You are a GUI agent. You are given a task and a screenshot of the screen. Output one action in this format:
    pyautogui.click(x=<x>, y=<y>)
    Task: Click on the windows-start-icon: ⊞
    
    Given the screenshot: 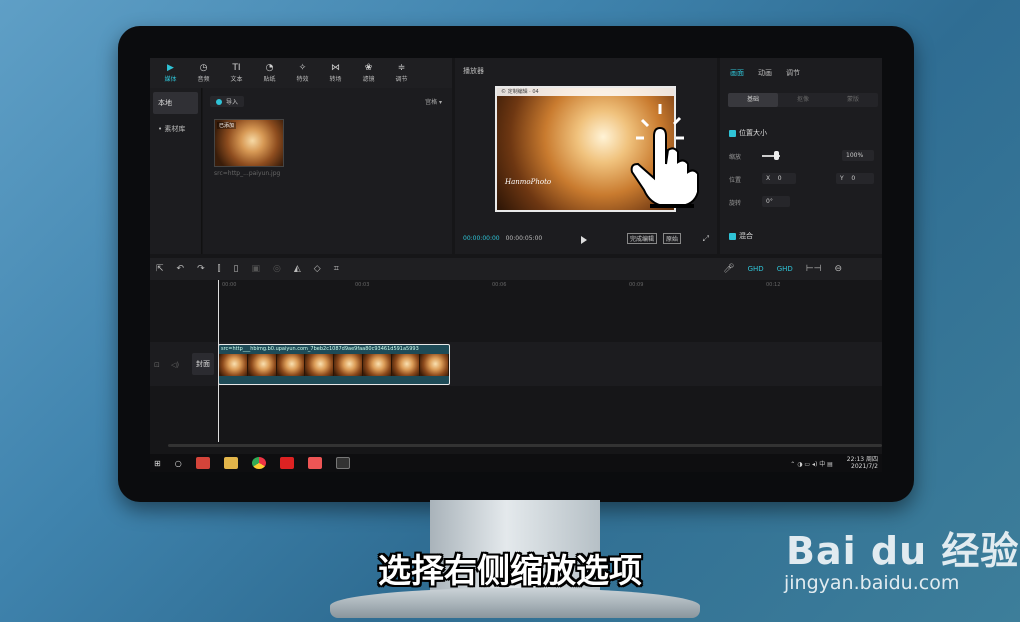 What is the action you would take?
    pyautogui.click(x=157, y=463)
    